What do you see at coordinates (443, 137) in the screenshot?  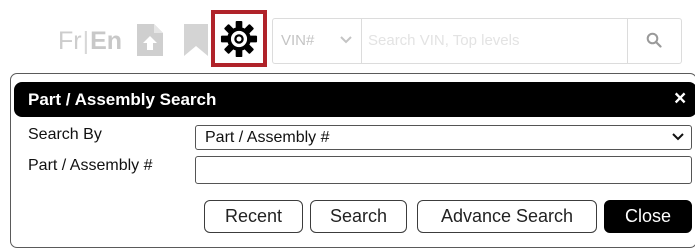 I see `search-by-select: Part / Assembly #` at bounding box center [443, 137].